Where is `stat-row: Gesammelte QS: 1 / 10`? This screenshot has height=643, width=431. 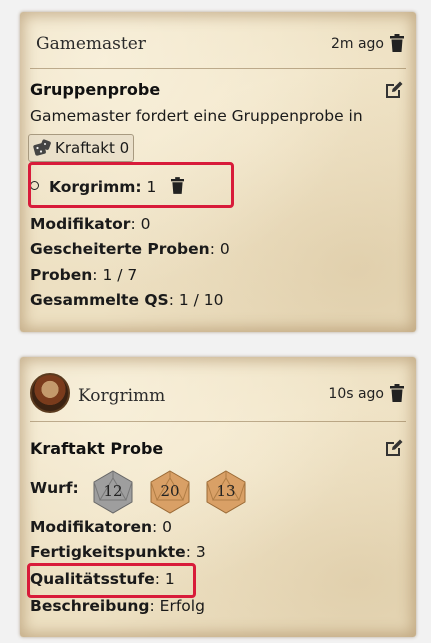
stat-row: Gesammelte QS: 1 / 10 is located at coordinates (127, 300).